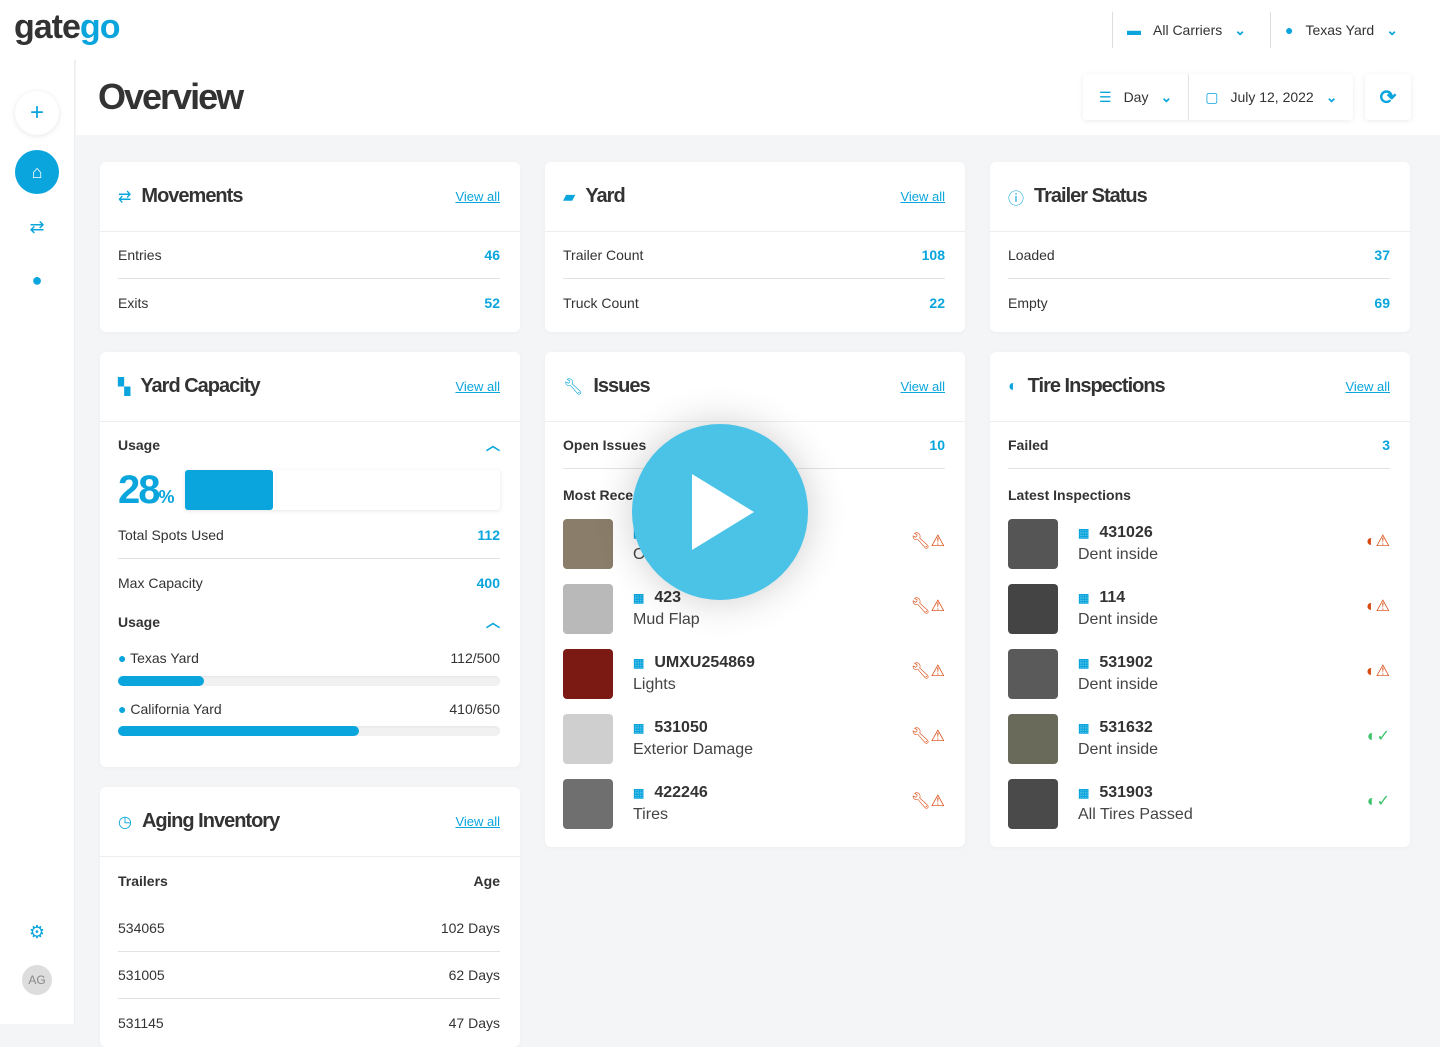 Image resolution: width=1440 pixels, height=1047 pixels. What do you see at coordinates (1016, 199) in the screenshot?
I see `info-icon: ⓘ` at bounding box center [1016, 199].